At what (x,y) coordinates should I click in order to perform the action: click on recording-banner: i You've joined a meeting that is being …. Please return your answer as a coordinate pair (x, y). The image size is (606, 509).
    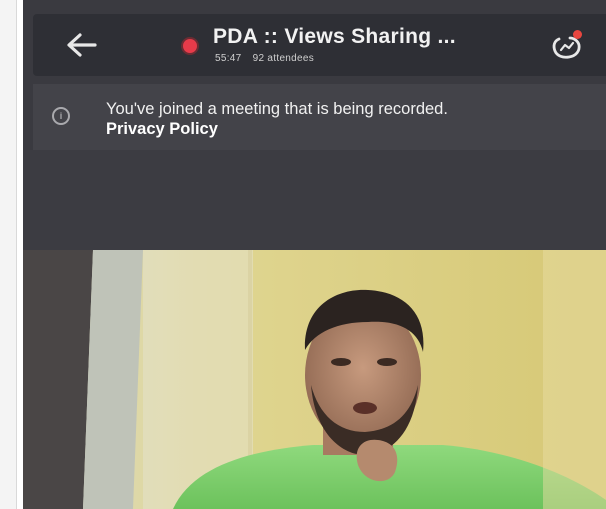
    Looking at the image, I should click on (319, 117).